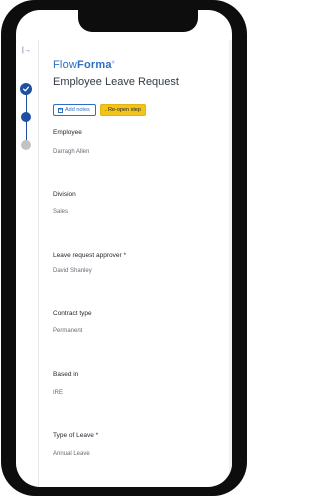 This screenshot has height=500, width=320. What do you see at coordinates (38, 263) in the screenshot?
I see `sidebar-divider` at bounding box center [38, 263].